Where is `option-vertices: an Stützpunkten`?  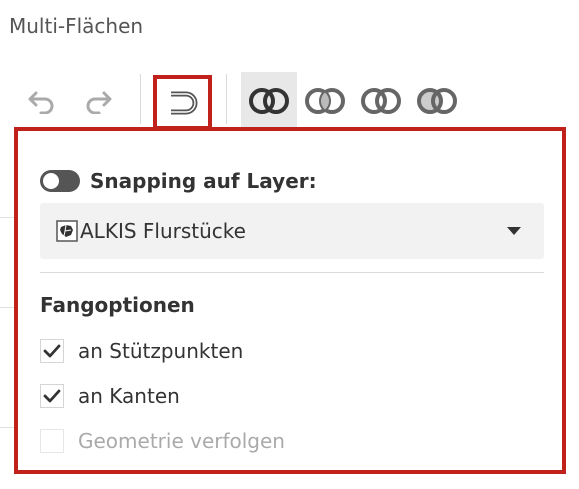 option-vertices: an Stützpunkten is located at coordinates (141, 351).